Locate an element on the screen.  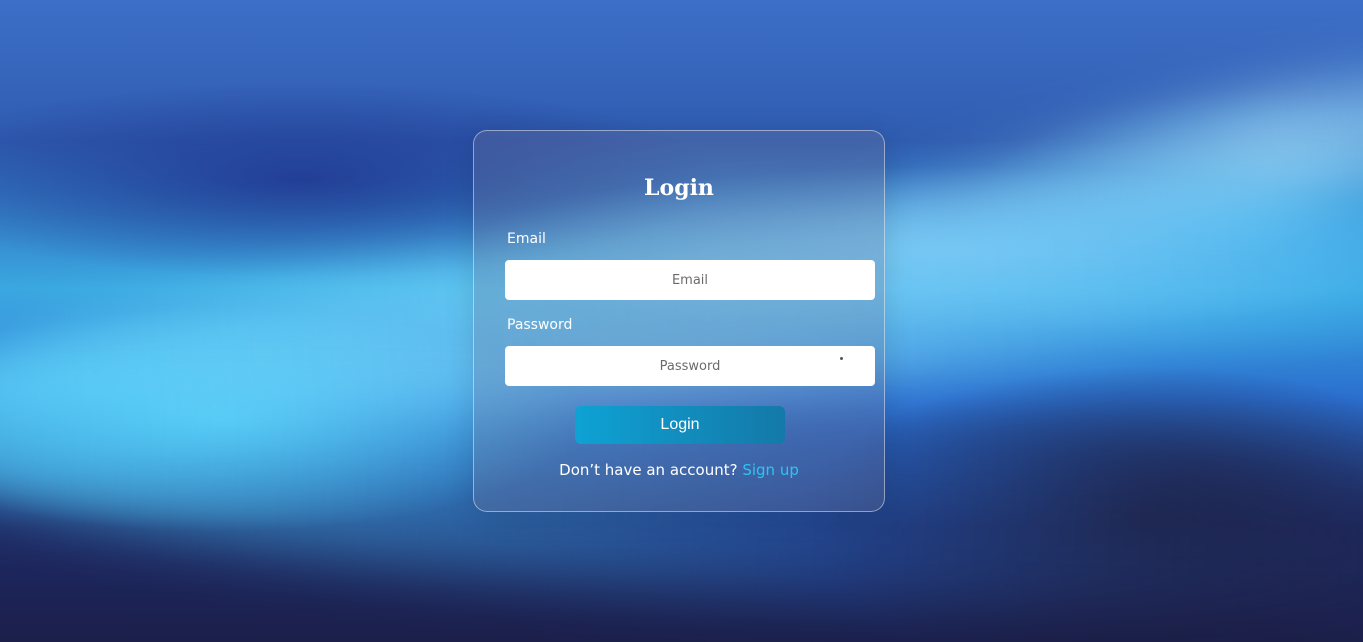
password-input is located at coordinates (690, 366).